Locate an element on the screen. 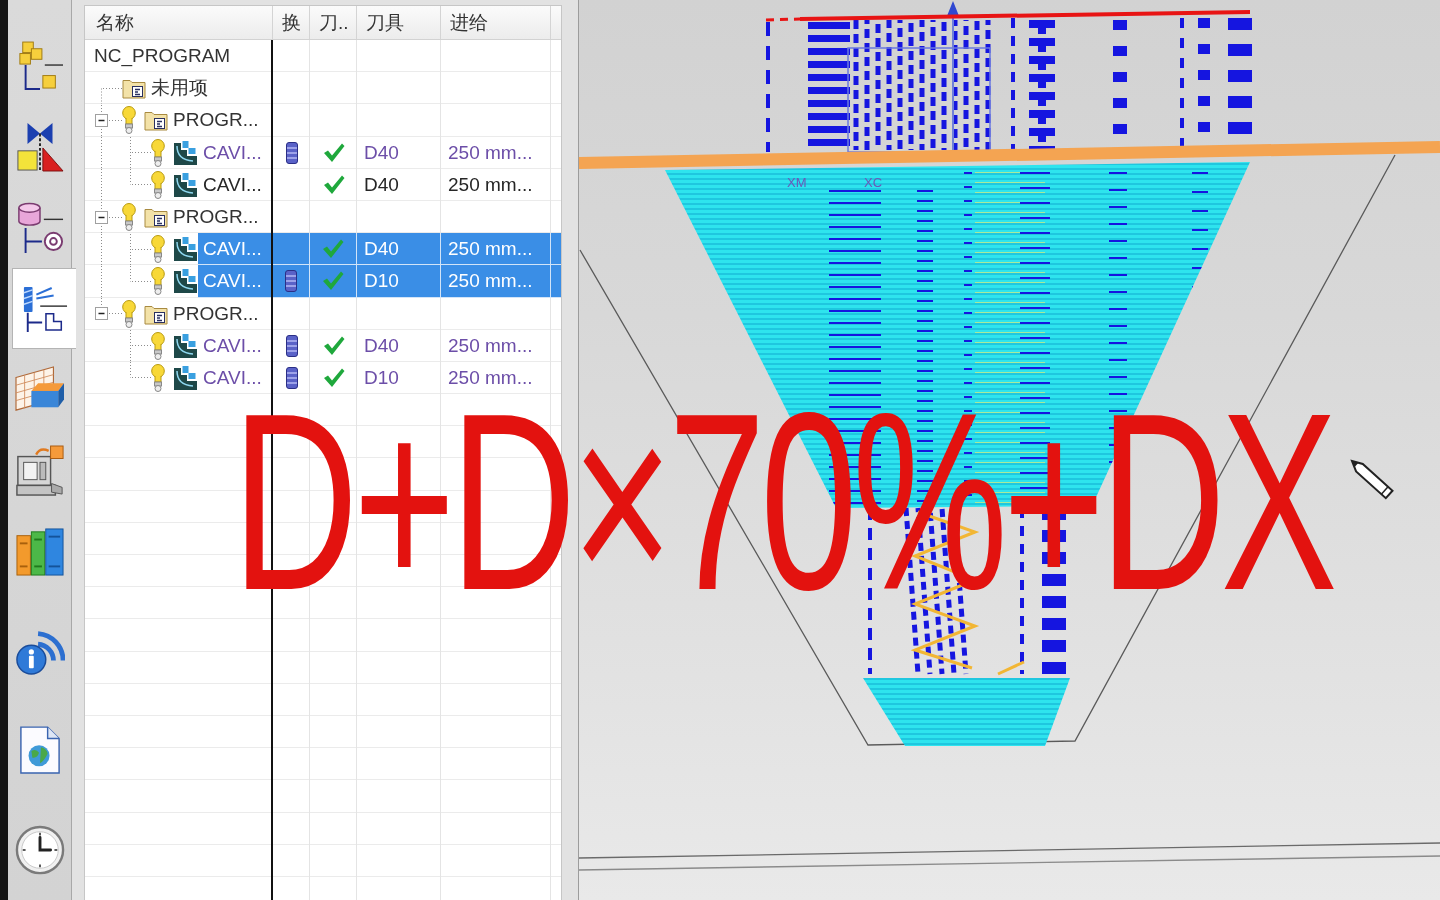 This screenshot has height=900, width=1440. column-header: 换 is located at coordinates (291, 22).